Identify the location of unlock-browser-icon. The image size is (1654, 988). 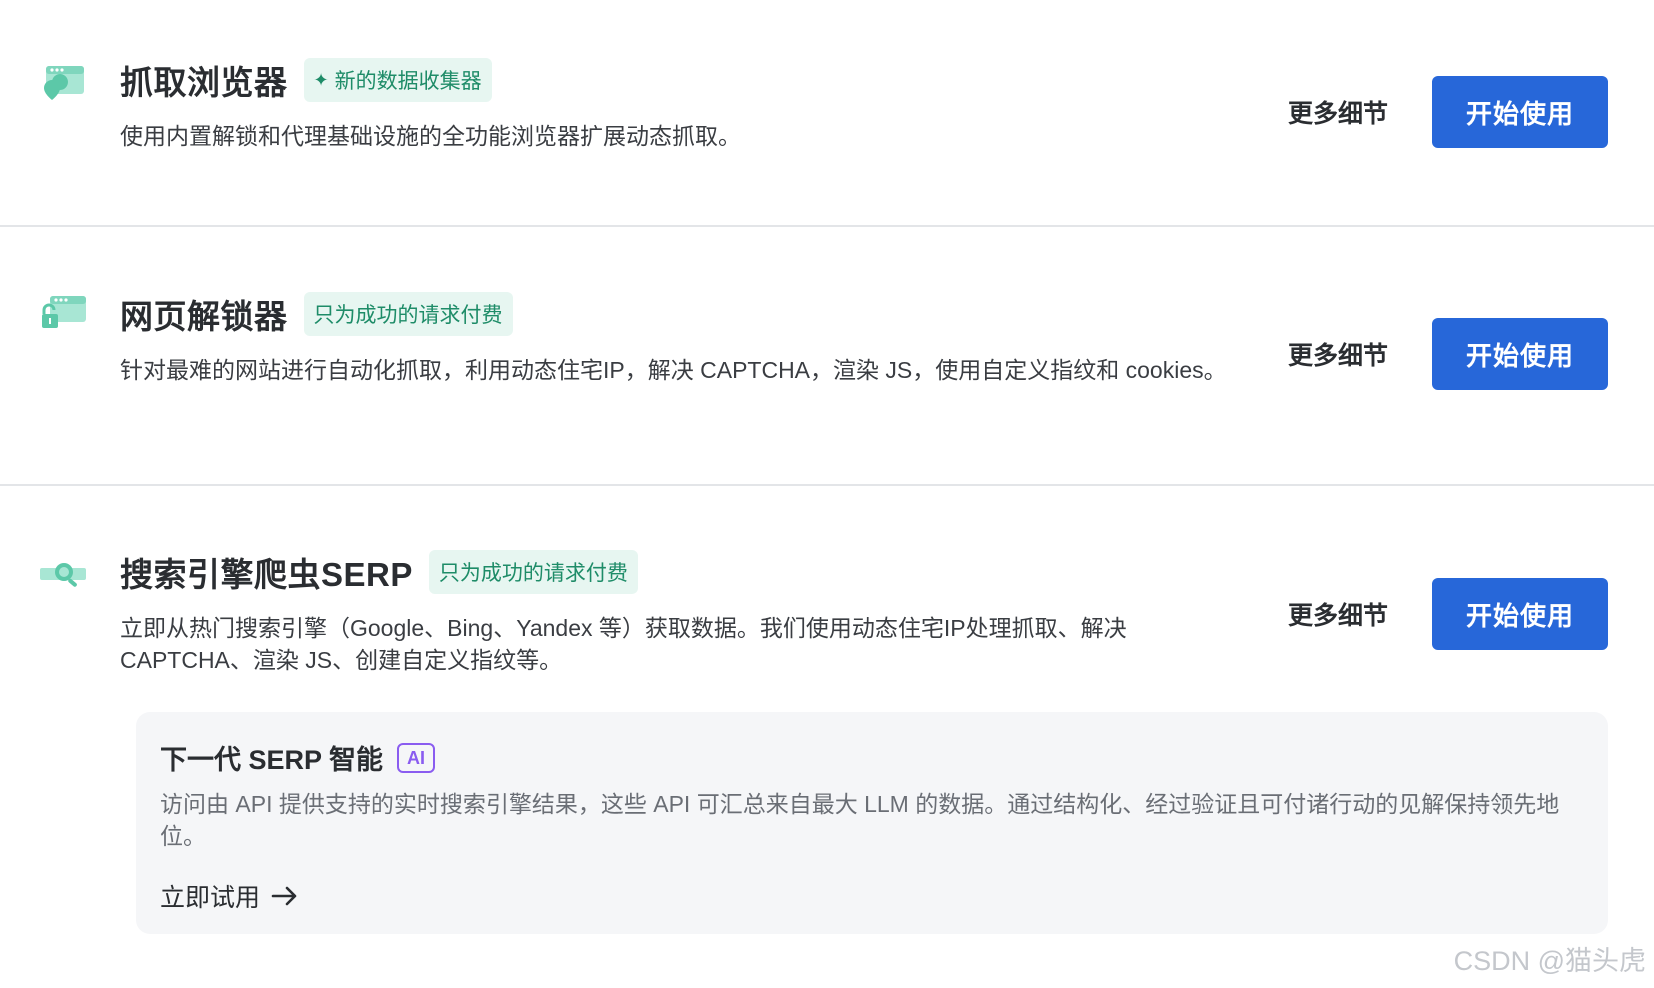
(64, 312).